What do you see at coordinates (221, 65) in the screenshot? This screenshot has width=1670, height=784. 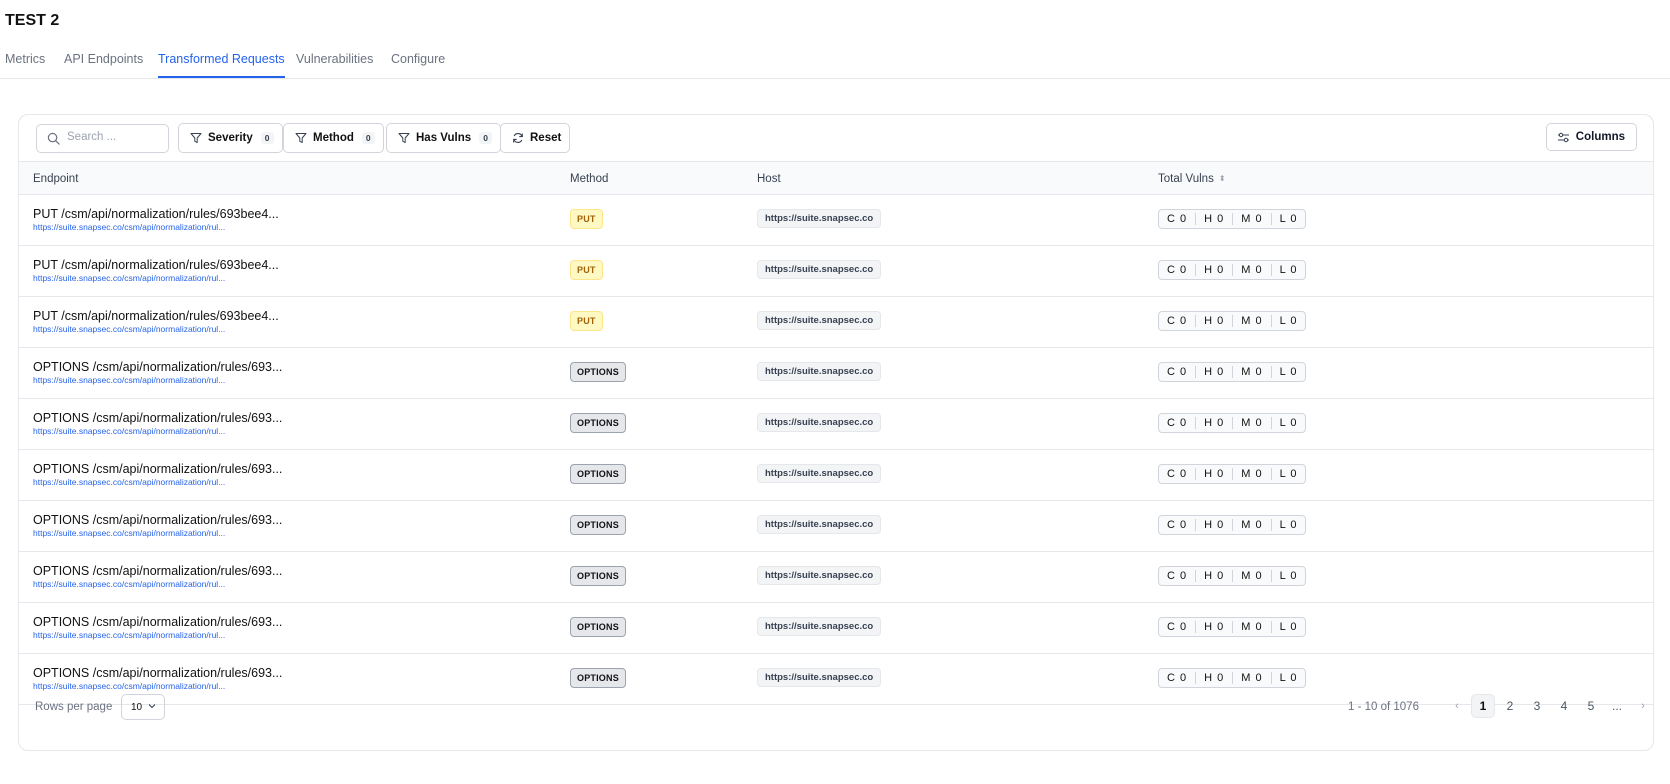 I see `tab-transformed-requests: Transformed Requests` at bounding box center [221, 65].